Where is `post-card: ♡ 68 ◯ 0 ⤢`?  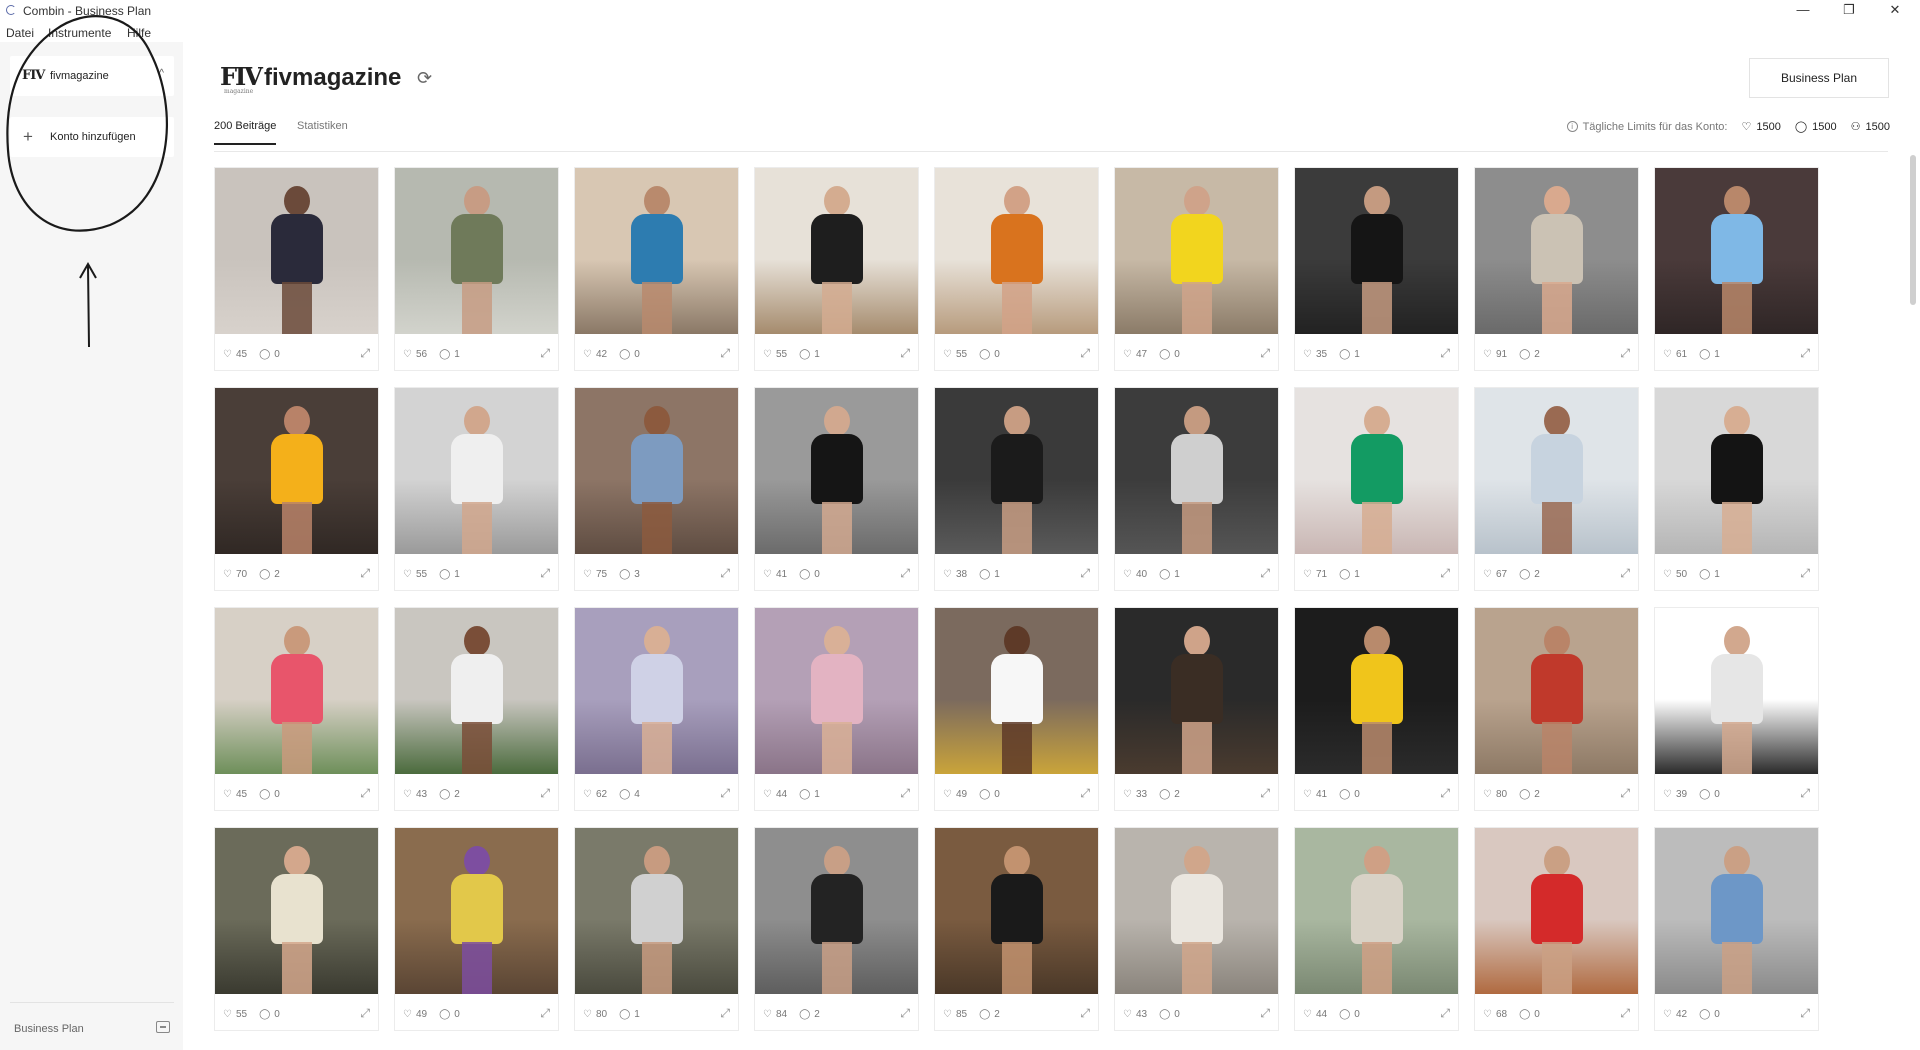
post-card: ♡ 68 ◯ 0 ⤢ is located at coordinates (1556, 929).